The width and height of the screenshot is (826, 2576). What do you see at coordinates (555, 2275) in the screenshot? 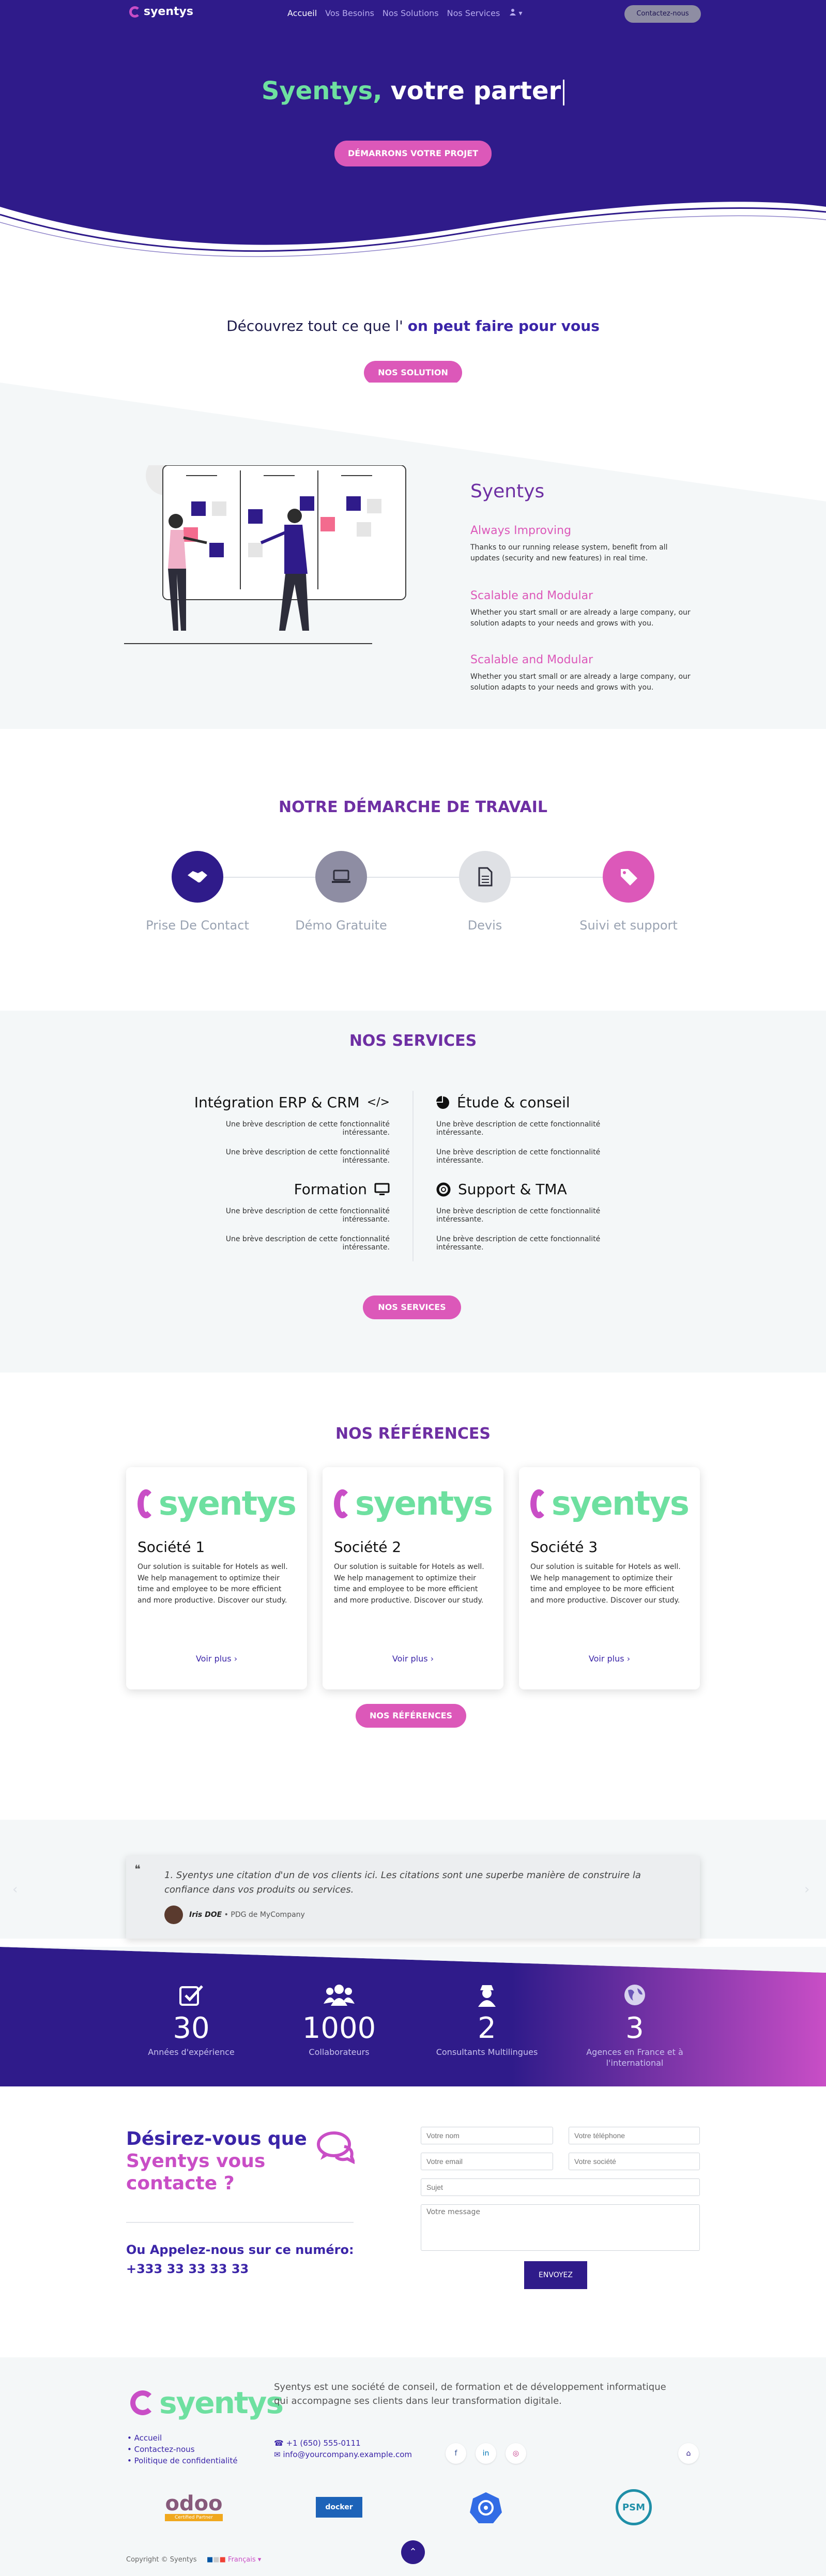
I see `submit-button: ENVOYEZ` at bounding box center [555, 2275].